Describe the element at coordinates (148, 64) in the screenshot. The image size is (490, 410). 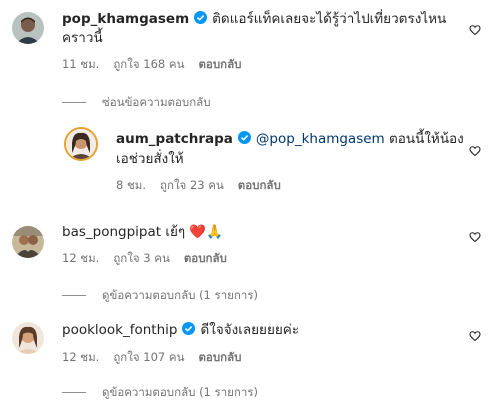
I see `like-count: ถูกใจ 168 คน` at that location.